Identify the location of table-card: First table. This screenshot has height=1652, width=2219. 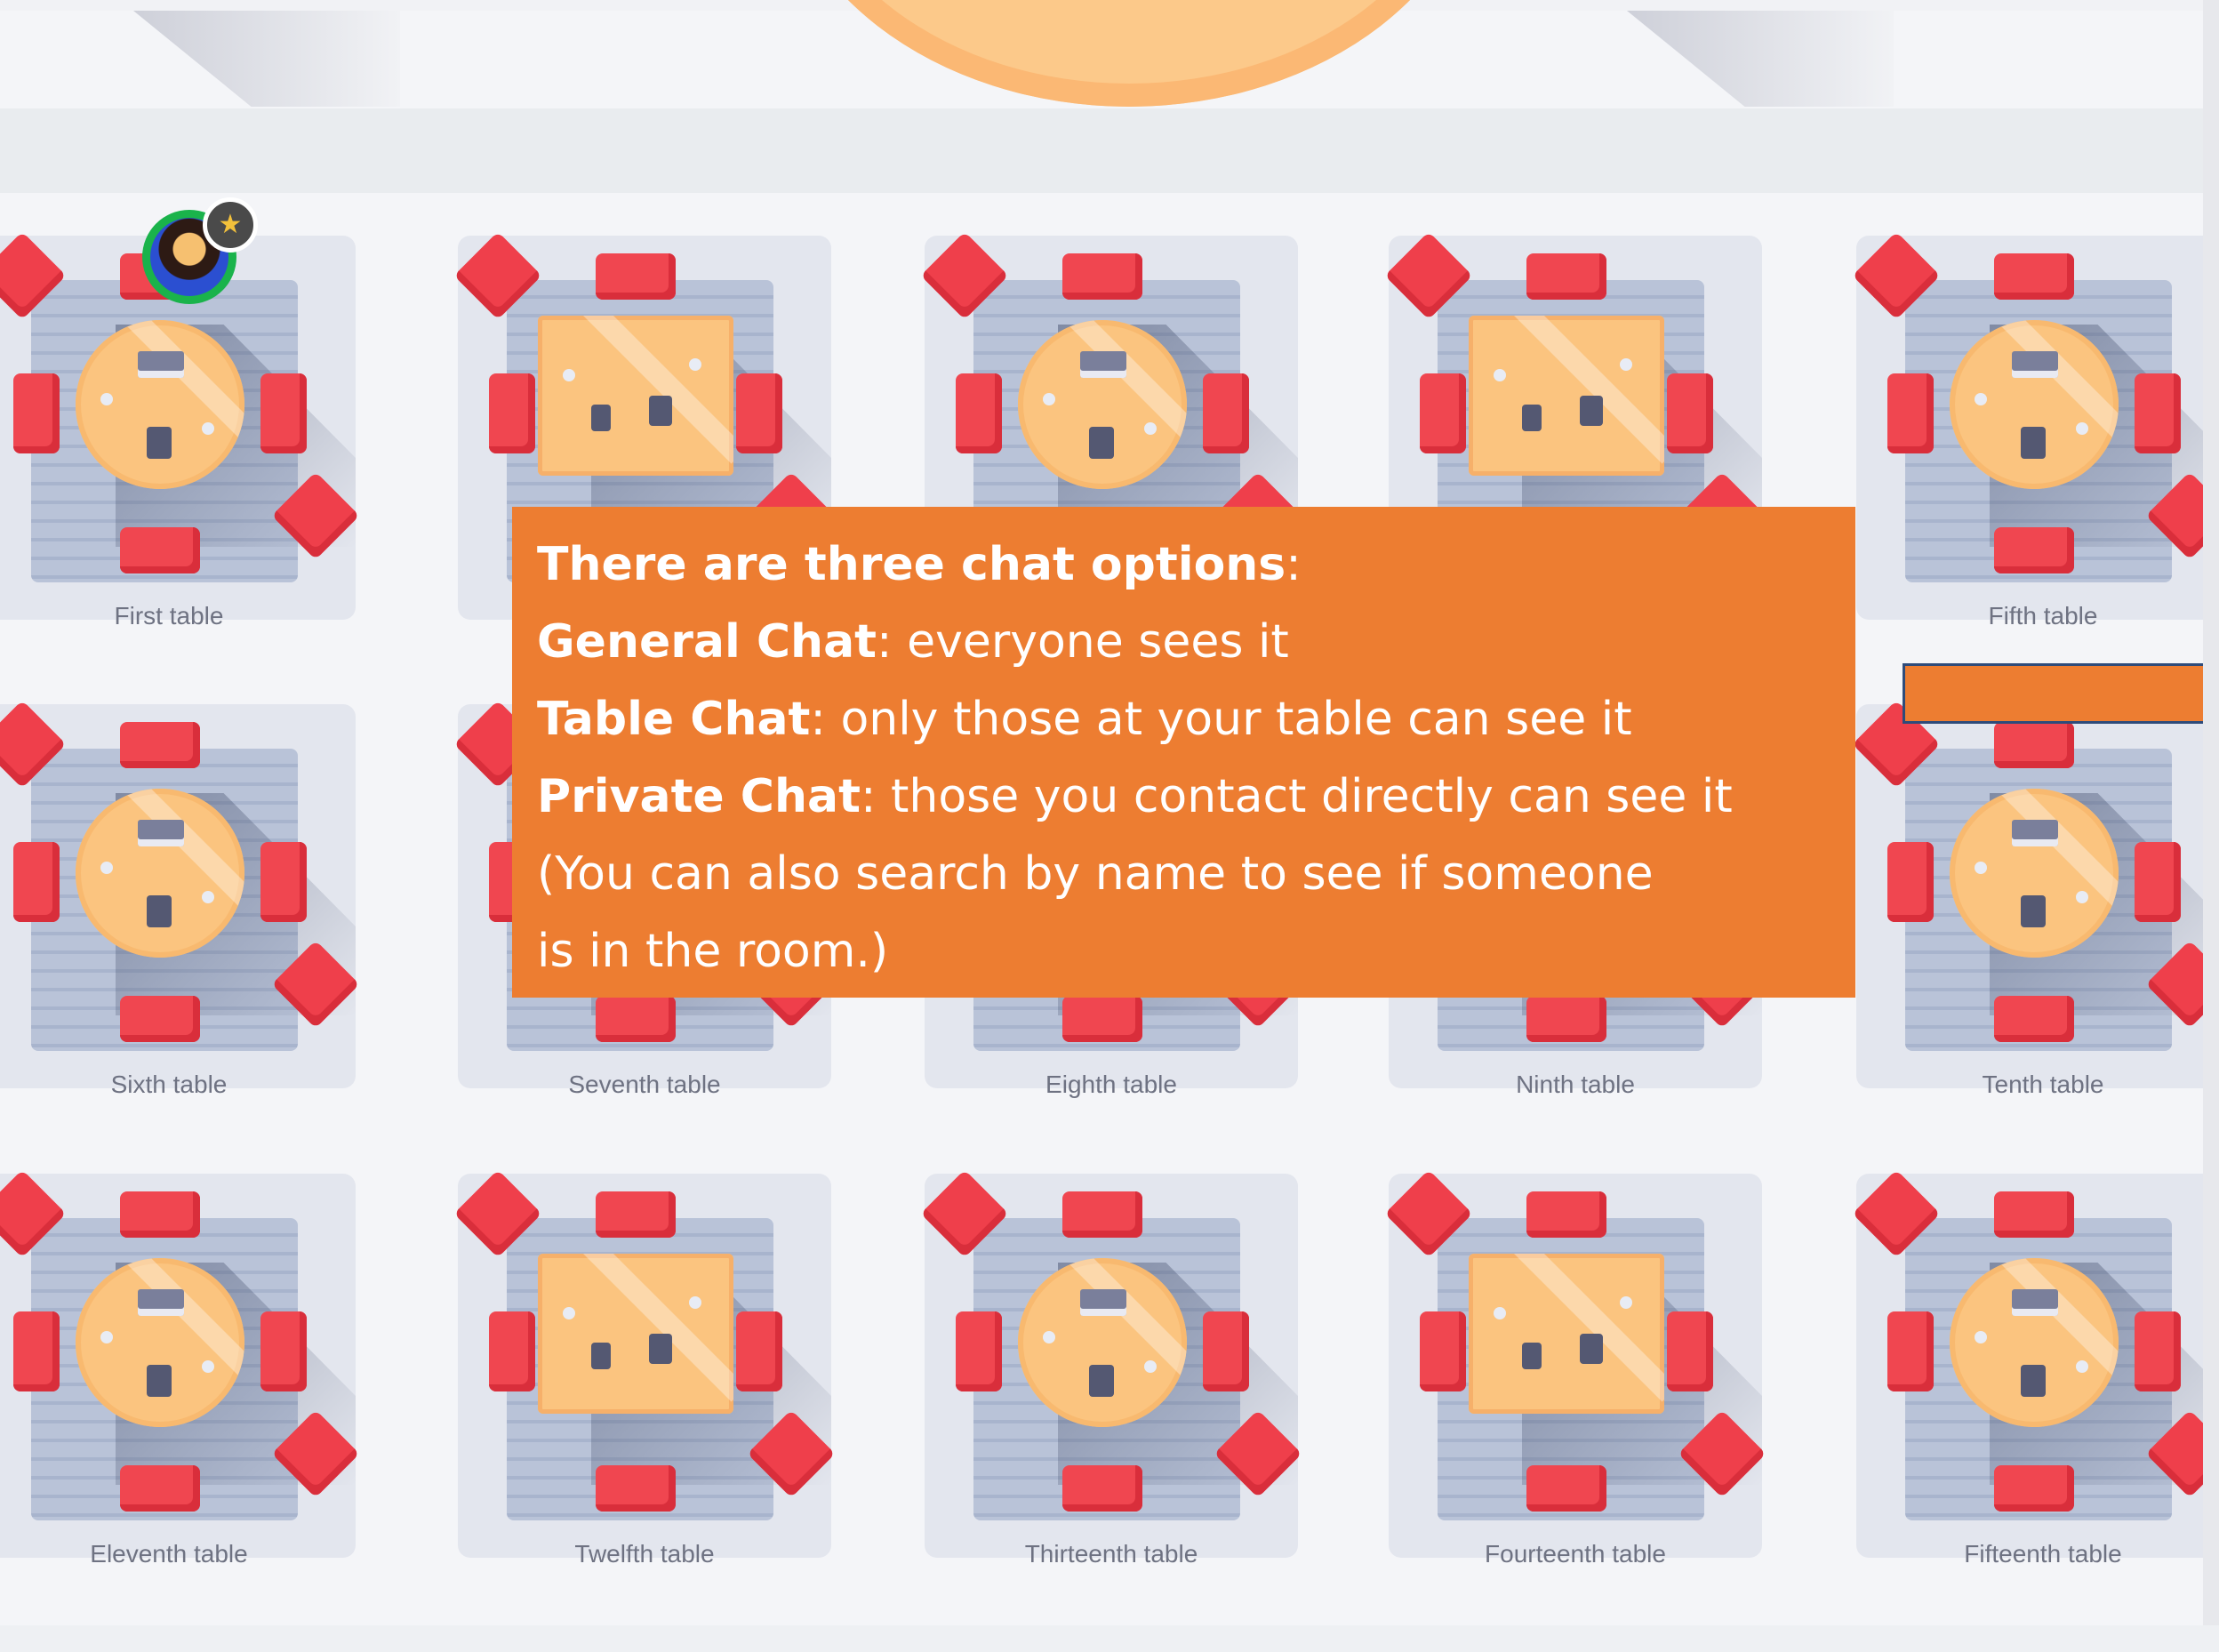
(224, 469).